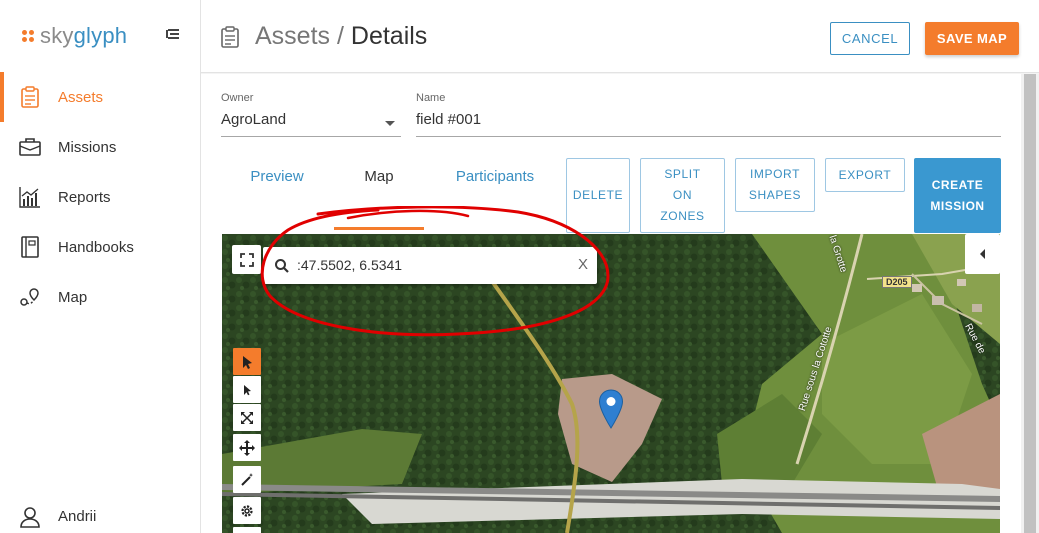 This screenshot has height=533, width=1039. I want to click on breadcrumb-current: Details, so click(389, 36).